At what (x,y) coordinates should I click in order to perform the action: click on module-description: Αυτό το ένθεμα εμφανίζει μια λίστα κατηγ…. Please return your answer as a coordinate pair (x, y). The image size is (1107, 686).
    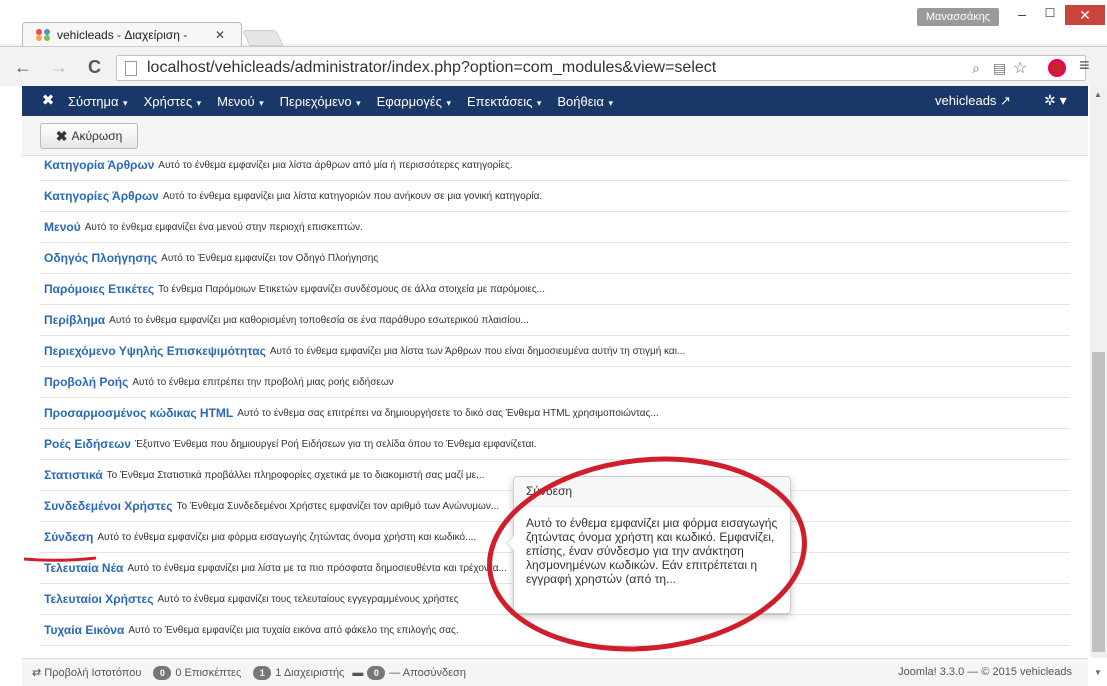
    Looking at the image, I should click on (352, 196).